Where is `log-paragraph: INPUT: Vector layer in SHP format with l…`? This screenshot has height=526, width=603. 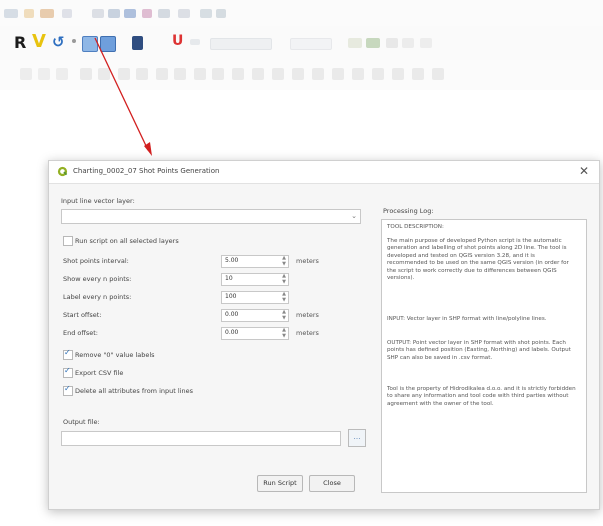 log-paragraph: INPUT: Vector layer in SHP format with l… is located at coordinates (467, 319).